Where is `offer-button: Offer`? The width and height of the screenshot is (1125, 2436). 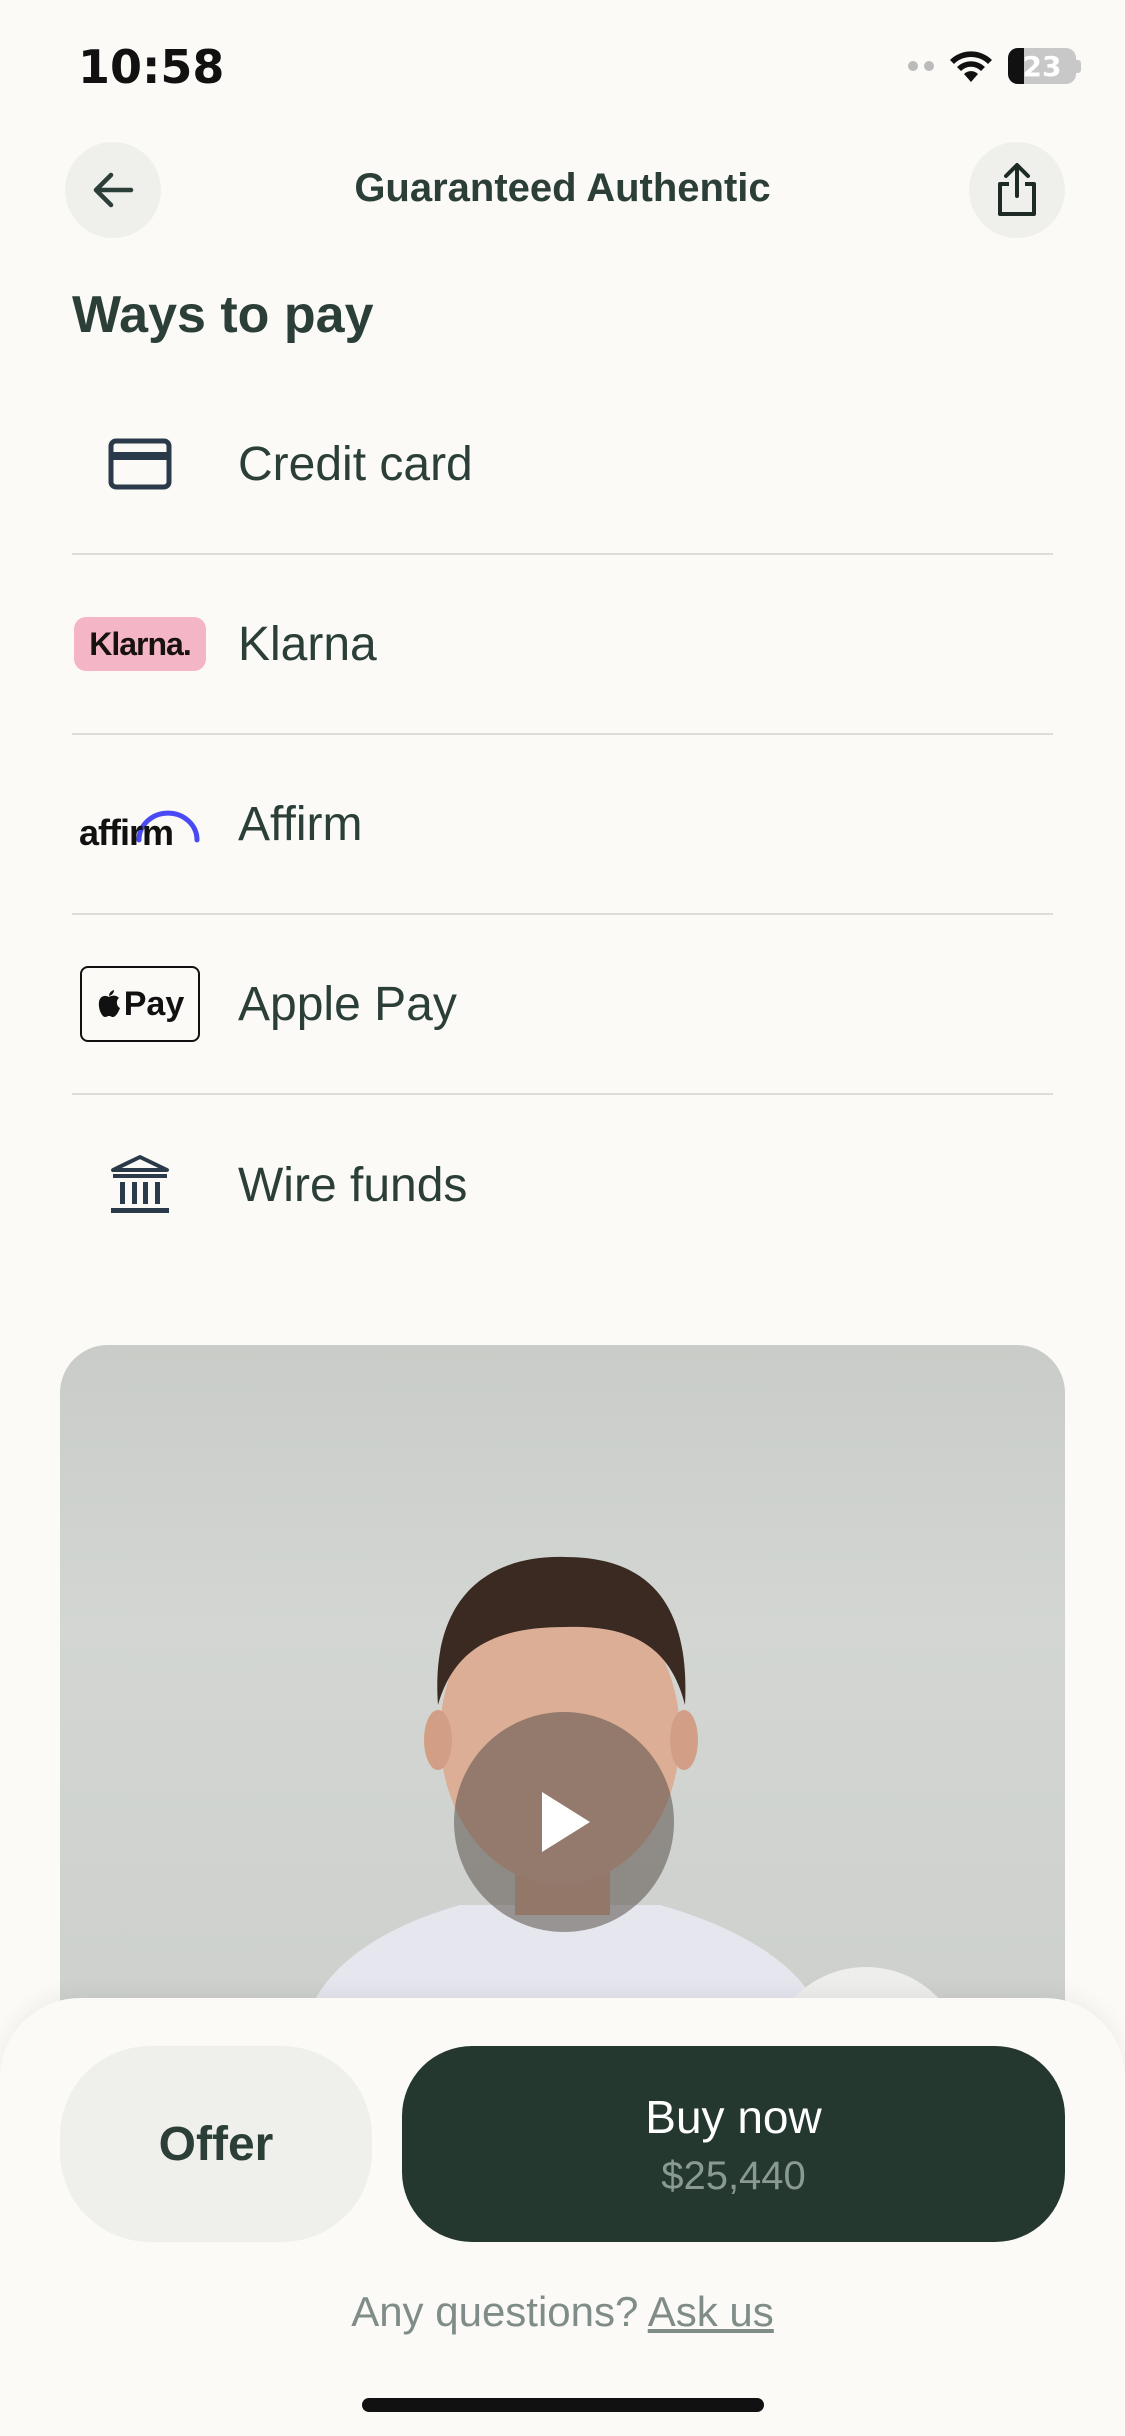 offer-button: Offer is located at coordinates (216, 2144).